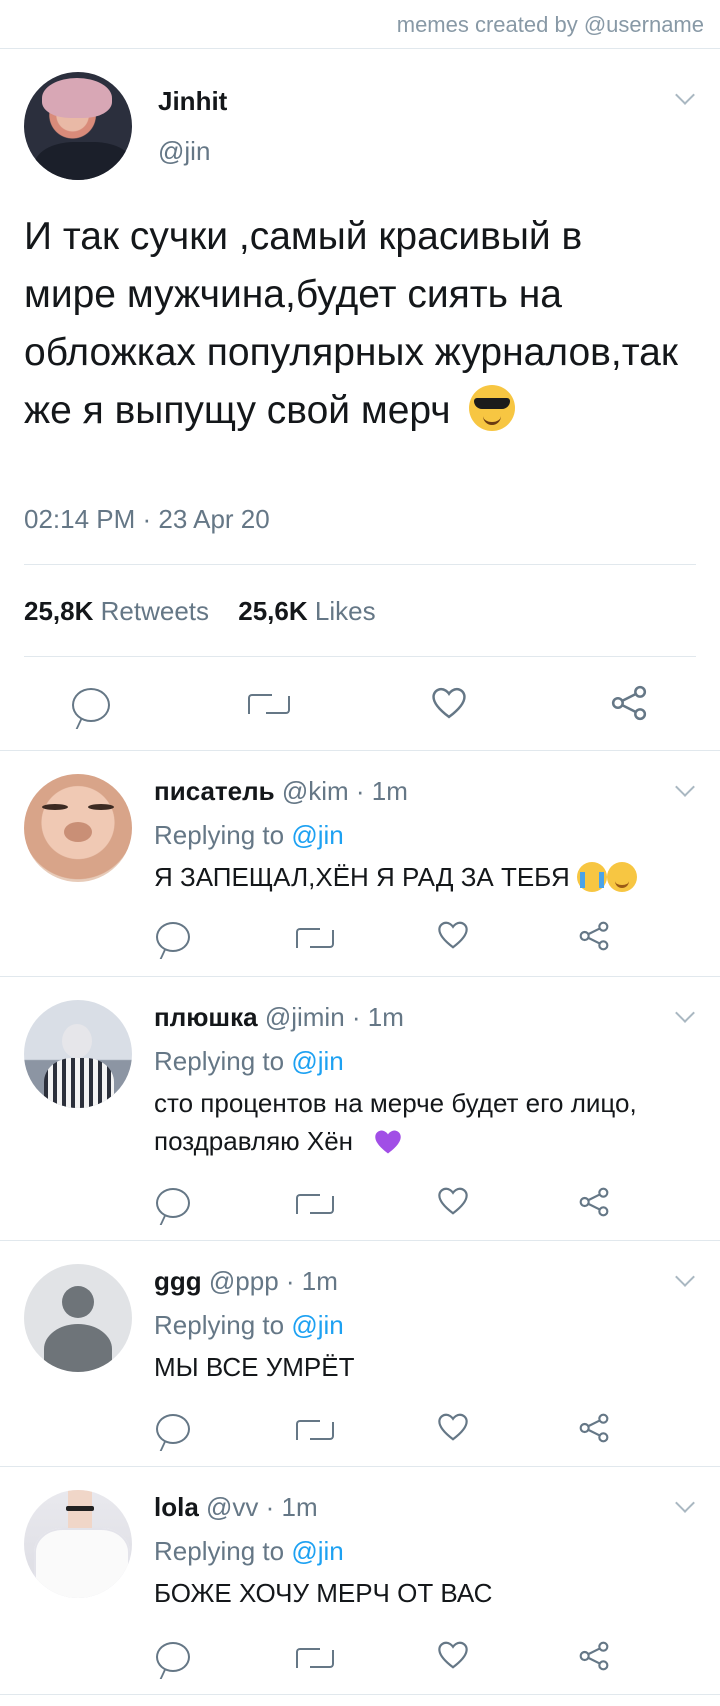 The width and height of the screenshot is (720, 1706). What do you see at coordinates (281, 791) in the screenshot?
I see `reply-header: писатель @kim · 1m` at bounding box center [281, 791].